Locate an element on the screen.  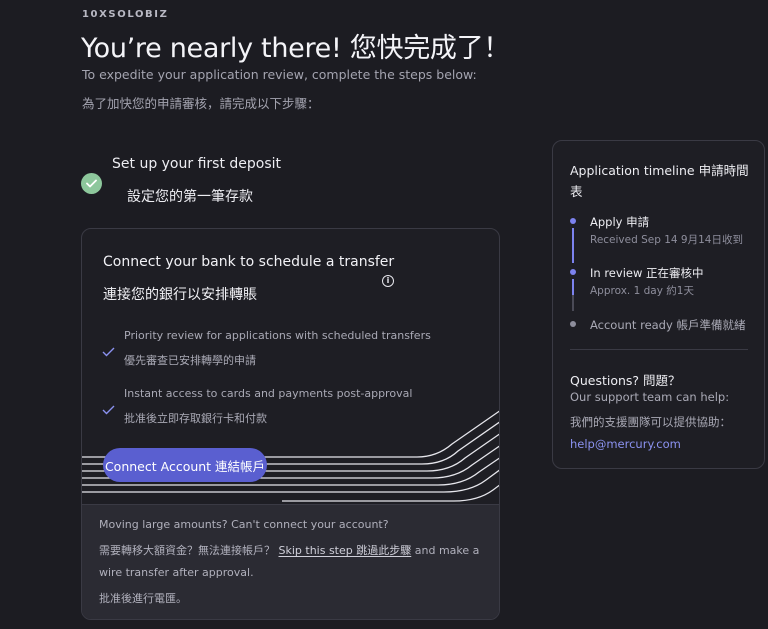
divider is located at coordinates (659, 349).